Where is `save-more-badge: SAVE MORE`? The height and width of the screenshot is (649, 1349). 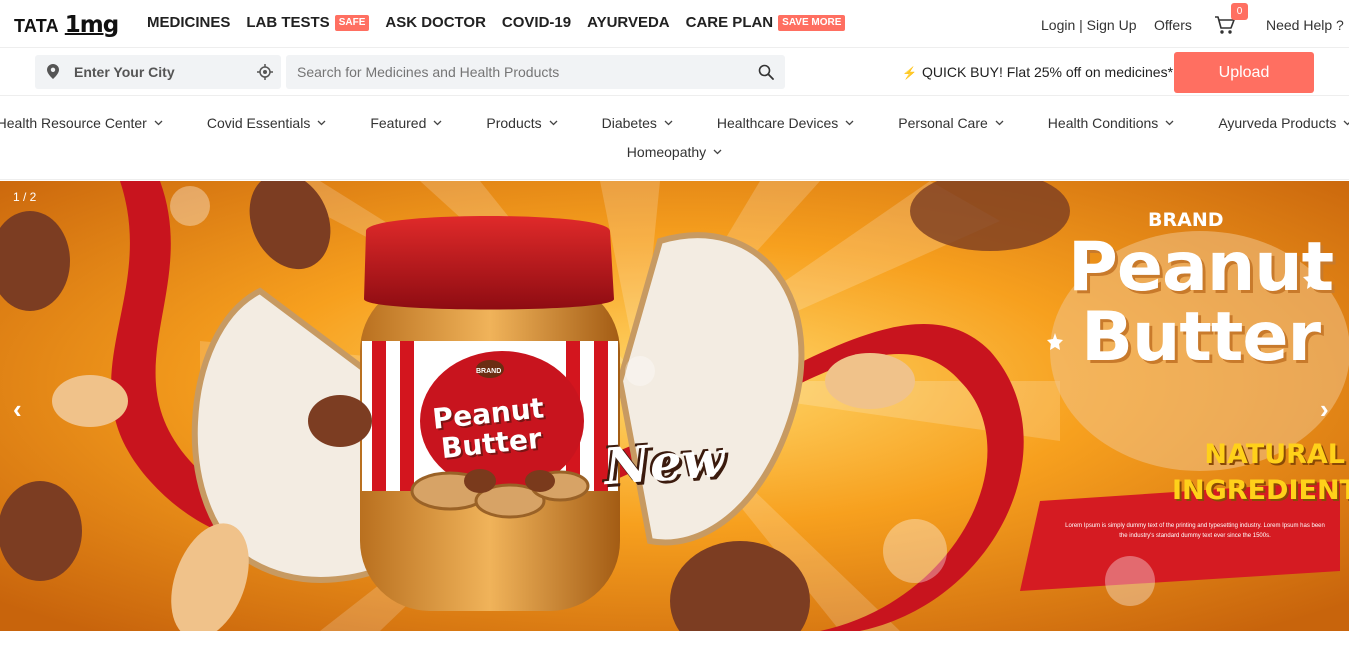 save-more-badge: SAVE MORE is located at coordinates (812, 22).